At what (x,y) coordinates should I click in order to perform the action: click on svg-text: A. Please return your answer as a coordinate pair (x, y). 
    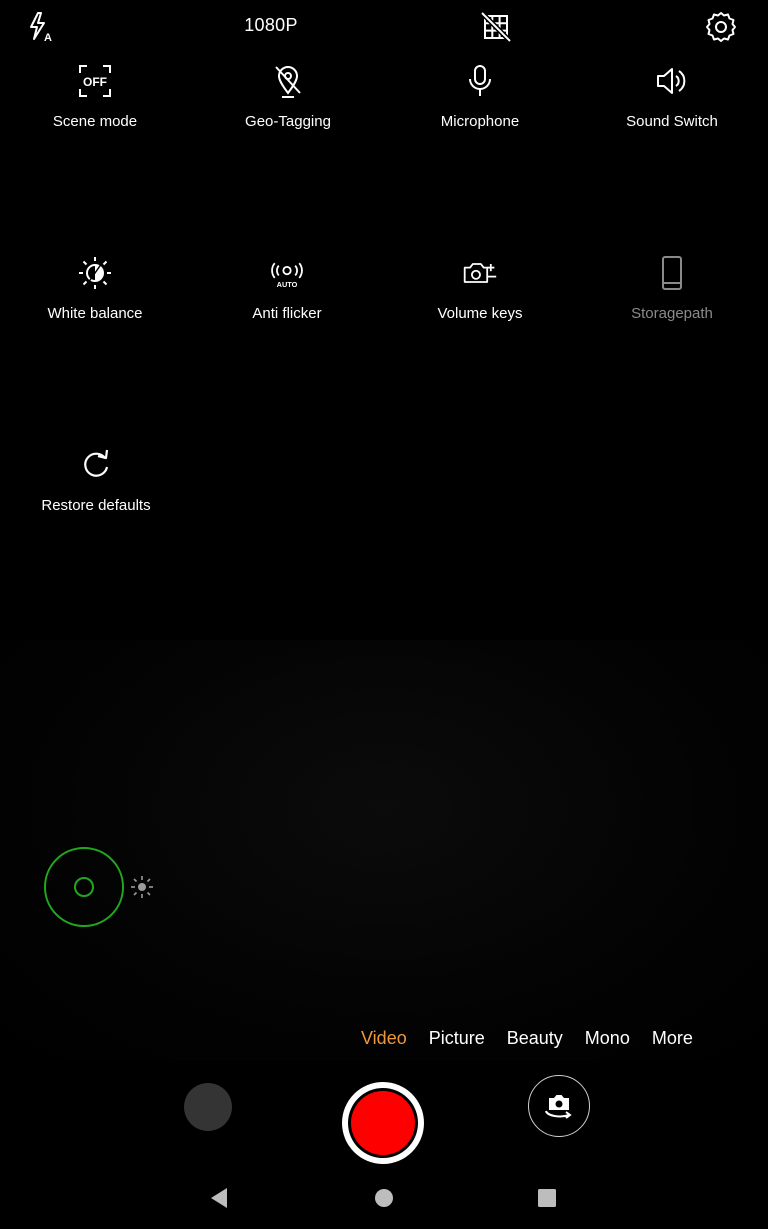
    Looking at the image, I should click on (48, 38).